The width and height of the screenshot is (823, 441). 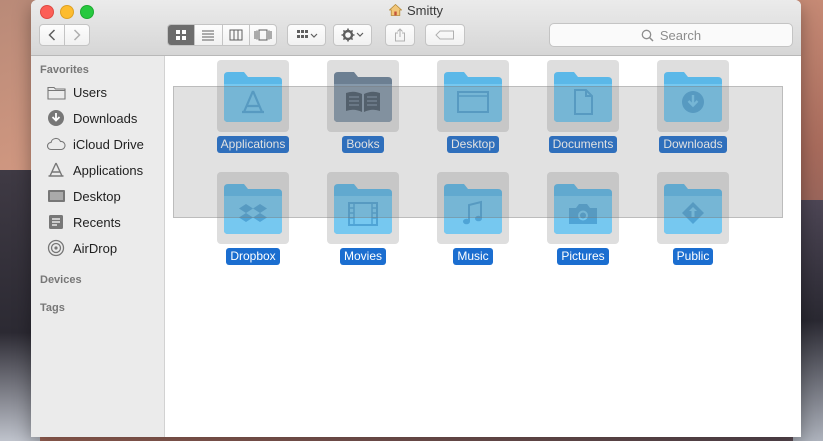 I want to click on column-view-button, so click(x=235, y=35).